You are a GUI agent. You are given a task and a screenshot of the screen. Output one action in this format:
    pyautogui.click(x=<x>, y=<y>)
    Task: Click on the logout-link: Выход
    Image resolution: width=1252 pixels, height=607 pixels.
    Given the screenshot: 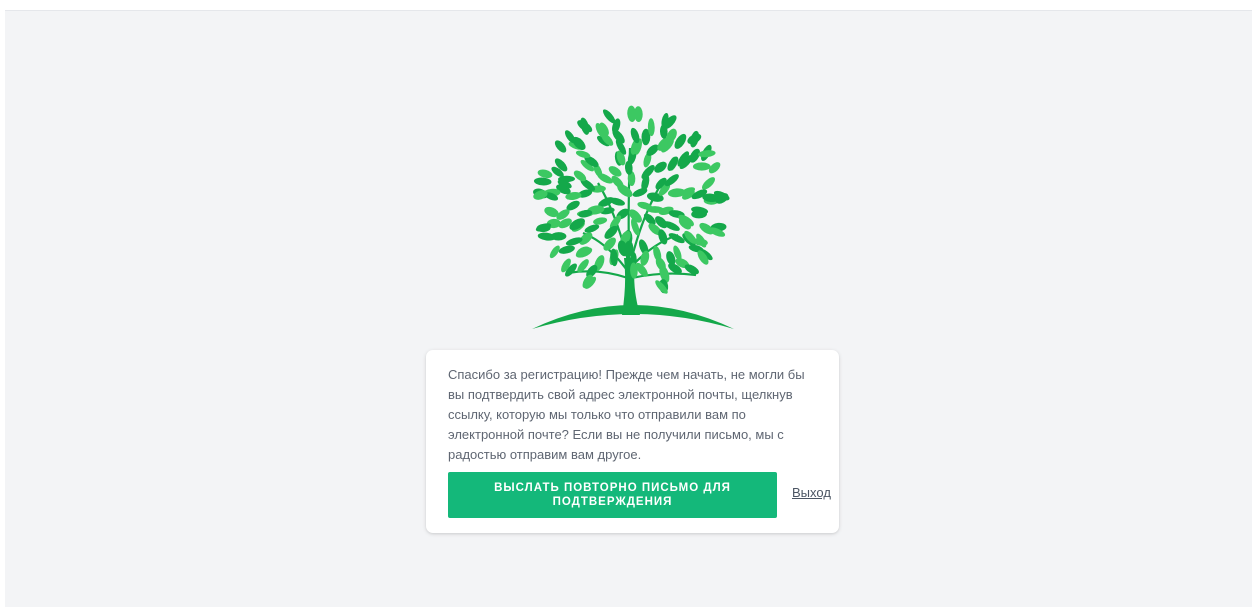 What is the action you would take?
    pyautogui.click(x=811, y=492)
    